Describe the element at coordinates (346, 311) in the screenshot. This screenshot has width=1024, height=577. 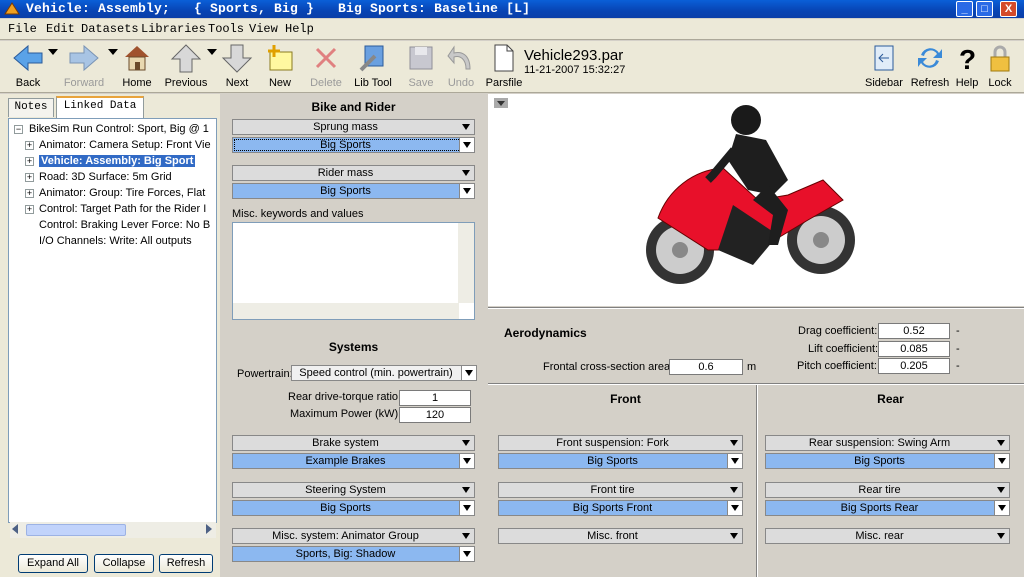
I see `horizontal-scrollbar` at that location.